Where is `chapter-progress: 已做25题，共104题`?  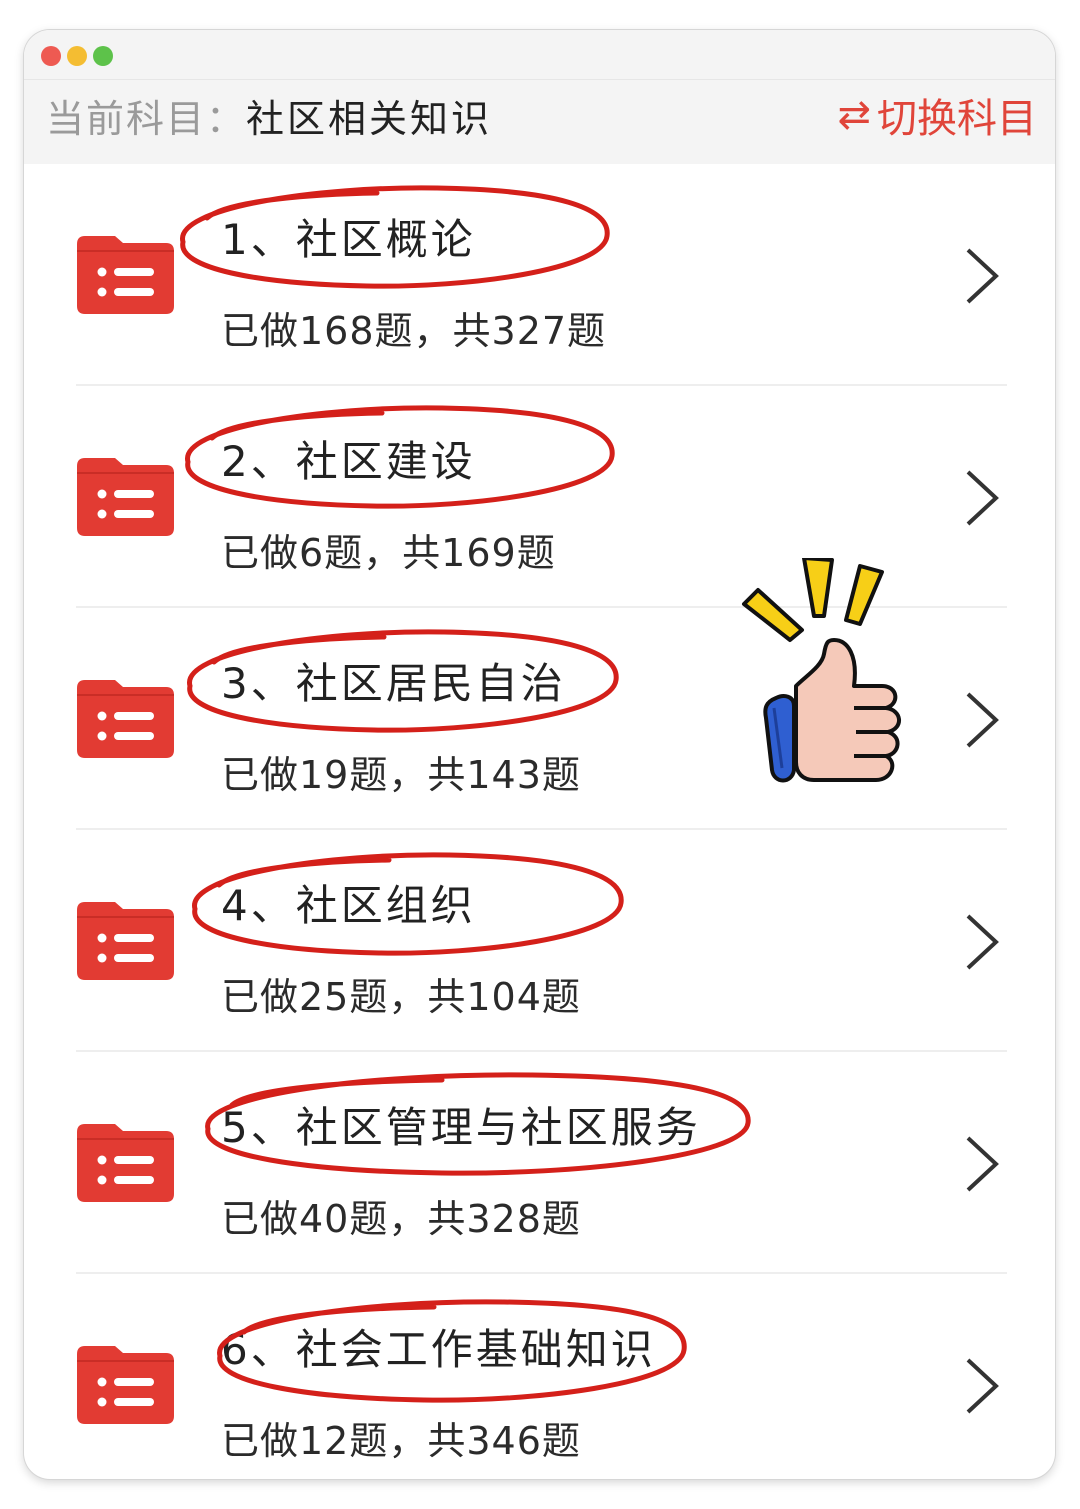 chapter-progress: 已做25题，共104题 is located at coordinates (401, 997).